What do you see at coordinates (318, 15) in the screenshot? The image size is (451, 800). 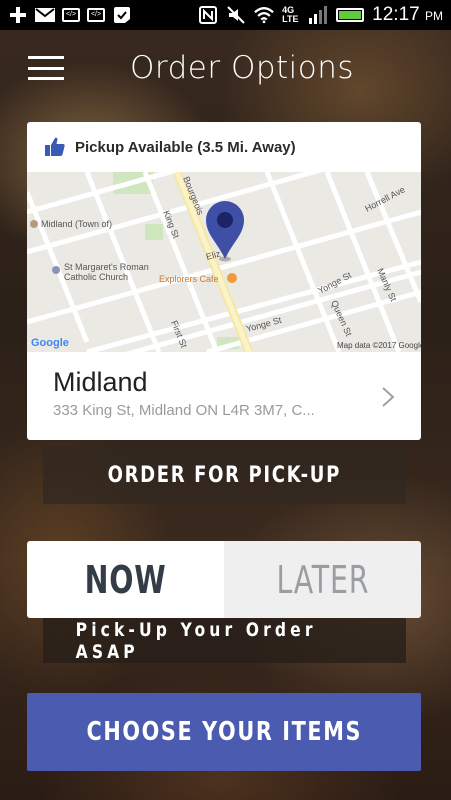 I see `signal-icon` at bounding box center [318, 15].